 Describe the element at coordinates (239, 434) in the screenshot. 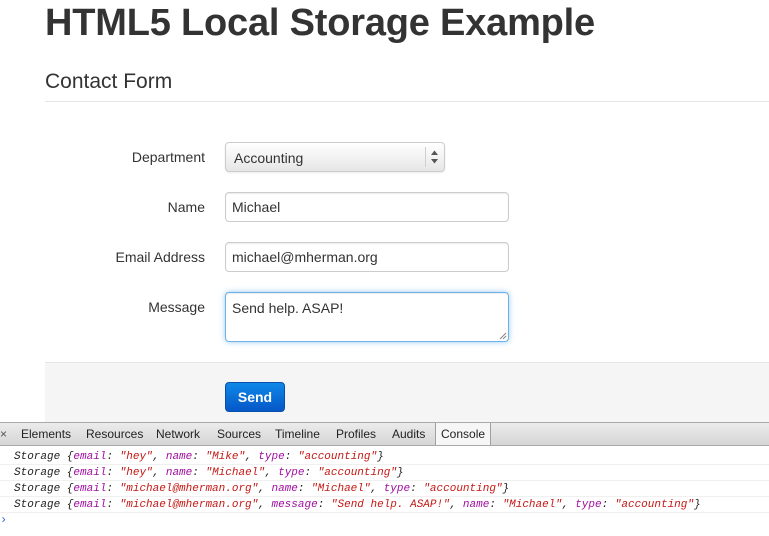

I see `tab-sources: Sources` at that location.